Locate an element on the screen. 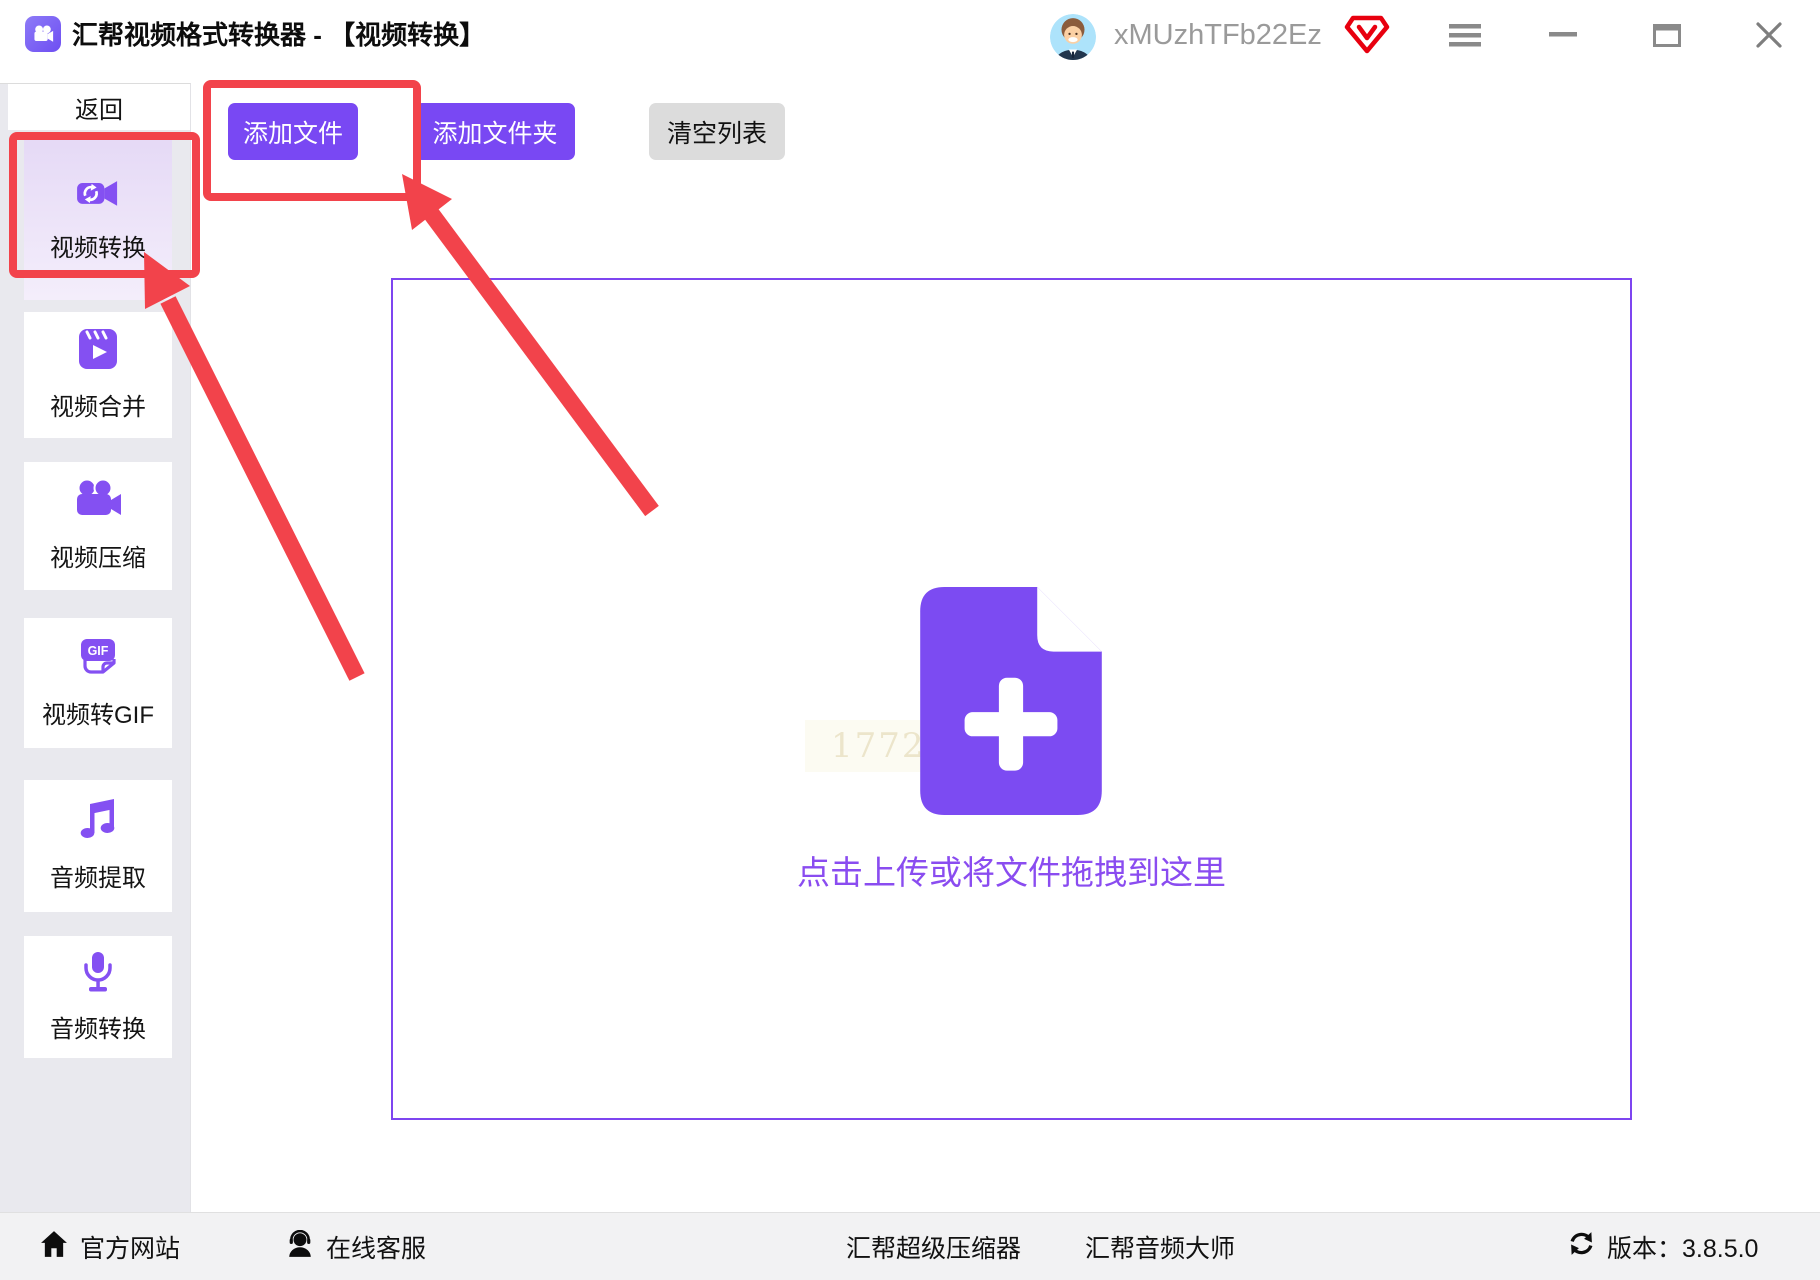 This screenshot has height=1280, width=1820. sidebar-item-audio-convert: 音频转换 is located at coordinates (98, 997).